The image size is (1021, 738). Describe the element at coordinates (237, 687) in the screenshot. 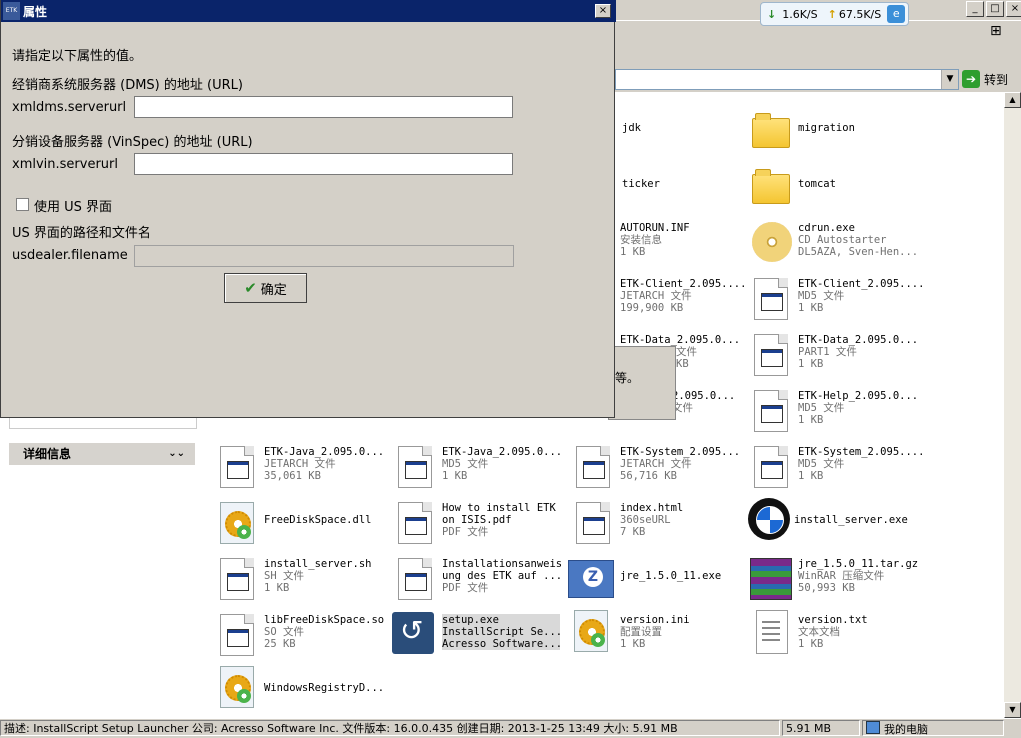

I see `gear-dll-icon` at that location.